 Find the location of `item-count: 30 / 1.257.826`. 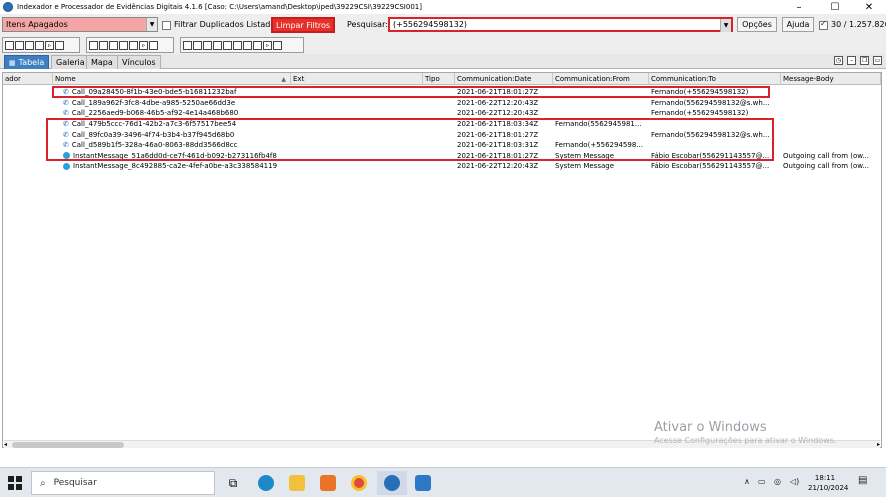

item-count: 30 / 1.257.826 is located at coordinates (858, 24).